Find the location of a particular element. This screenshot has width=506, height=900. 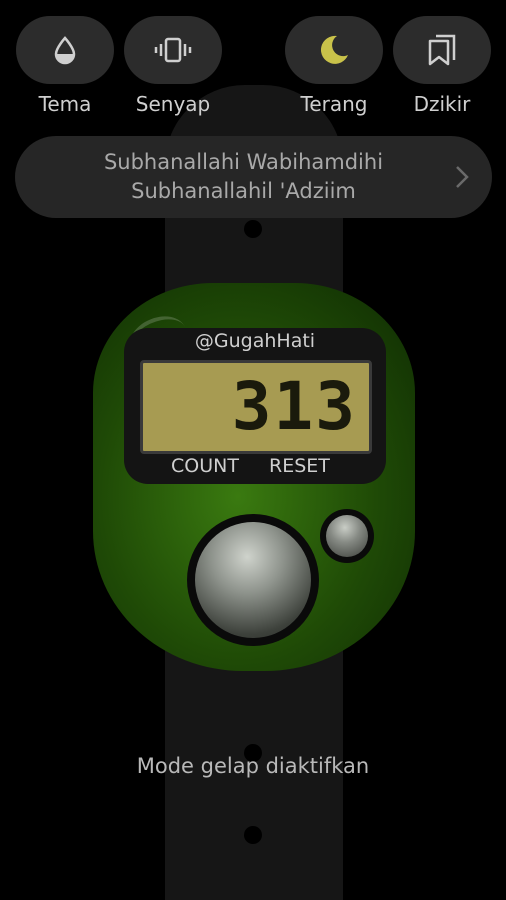

bookmarks-icon is located at coordinates (442, 50).